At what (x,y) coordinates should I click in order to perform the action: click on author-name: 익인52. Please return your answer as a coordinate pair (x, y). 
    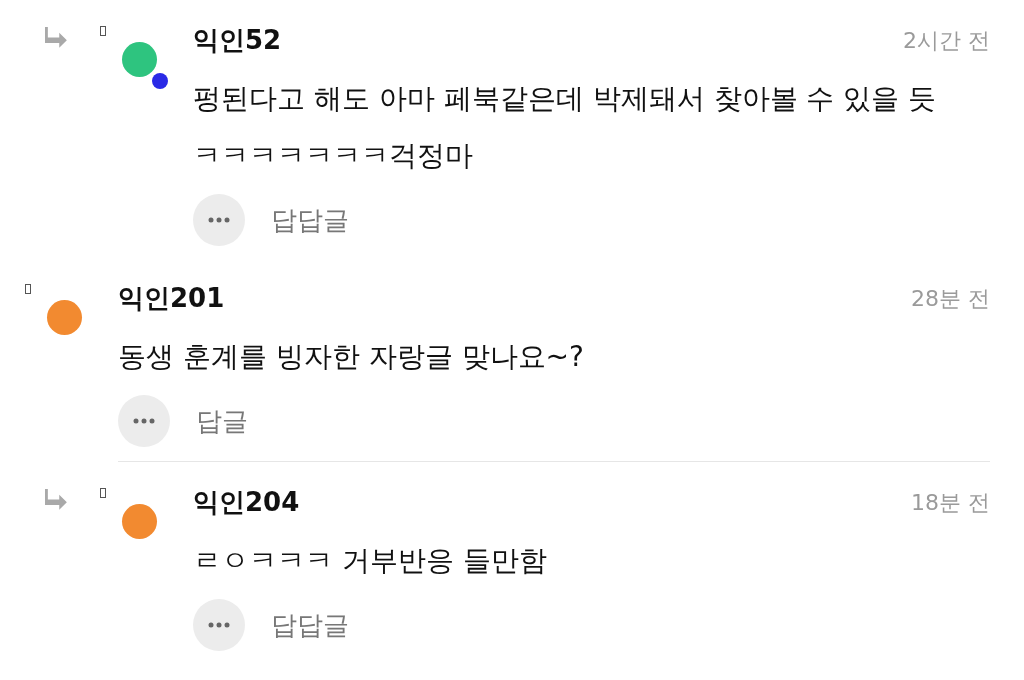
    Looking at the image, I should click on (237, 40).